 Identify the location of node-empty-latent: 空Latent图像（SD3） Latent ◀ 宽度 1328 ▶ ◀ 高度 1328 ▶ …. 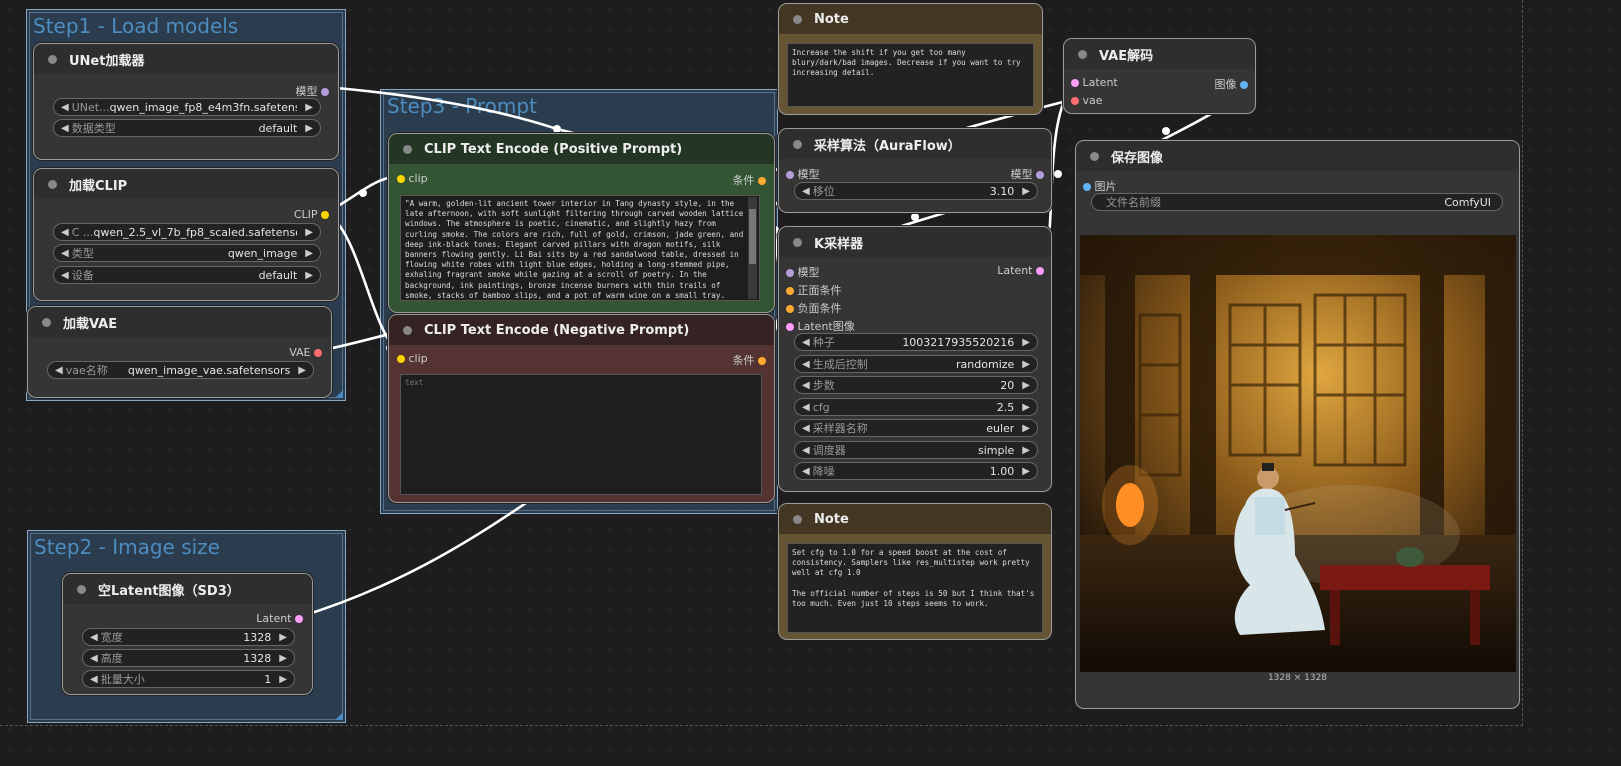
(187, 634).